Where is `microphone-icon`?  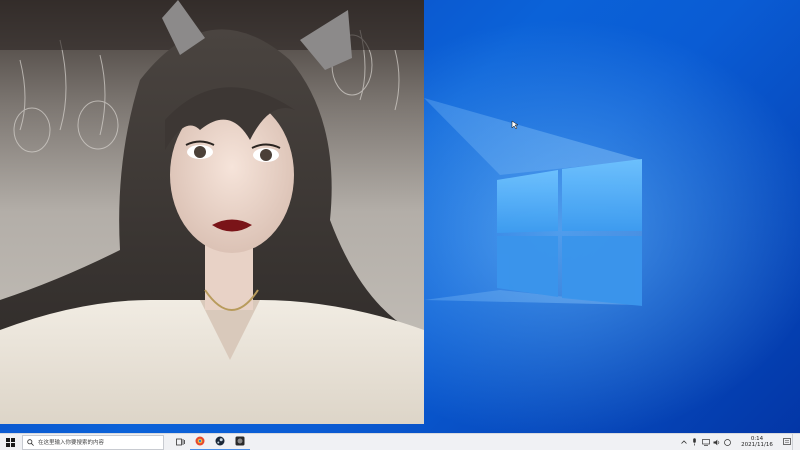 microphone-icon is located at coordinates (694, 442).